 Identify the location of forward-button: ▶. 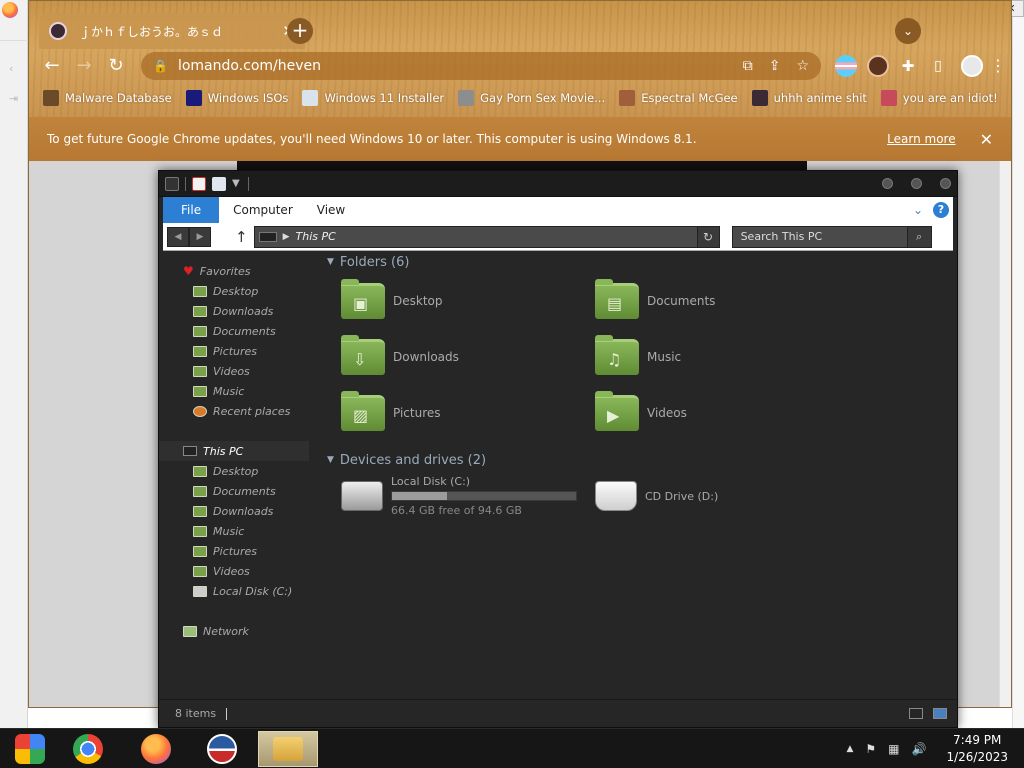
(200, 236).